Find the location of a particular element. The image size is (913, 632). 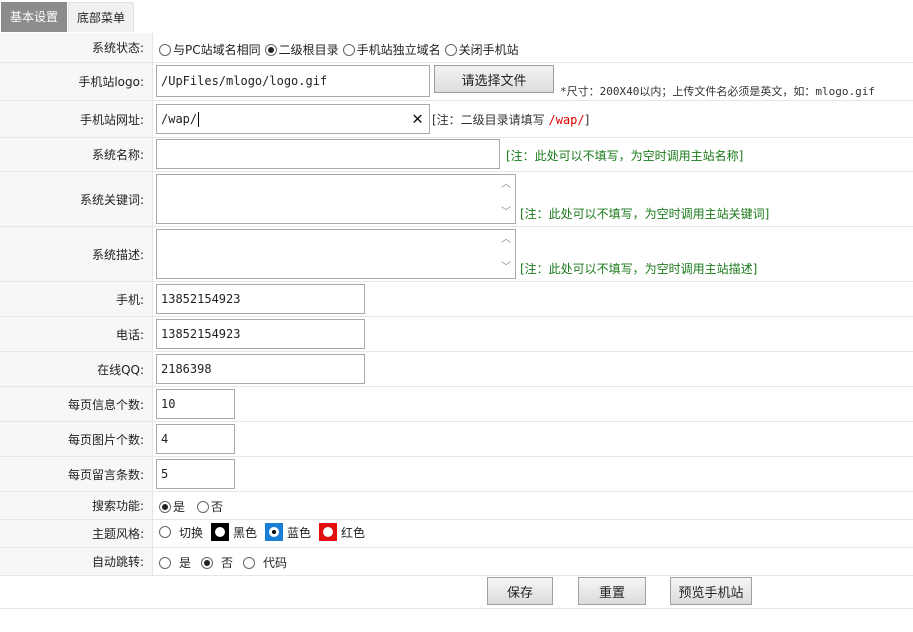

url-input: /wap/ ✕ is located at coordinates (293, 119).